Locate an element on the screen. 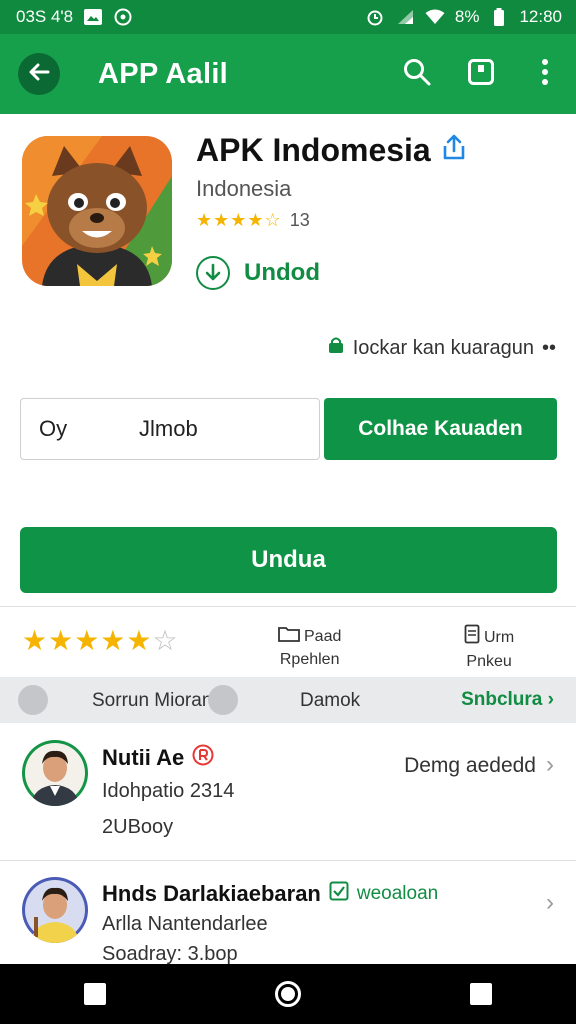  outline-action-box: Oy Jlmob is located at coordinates (170, 429).